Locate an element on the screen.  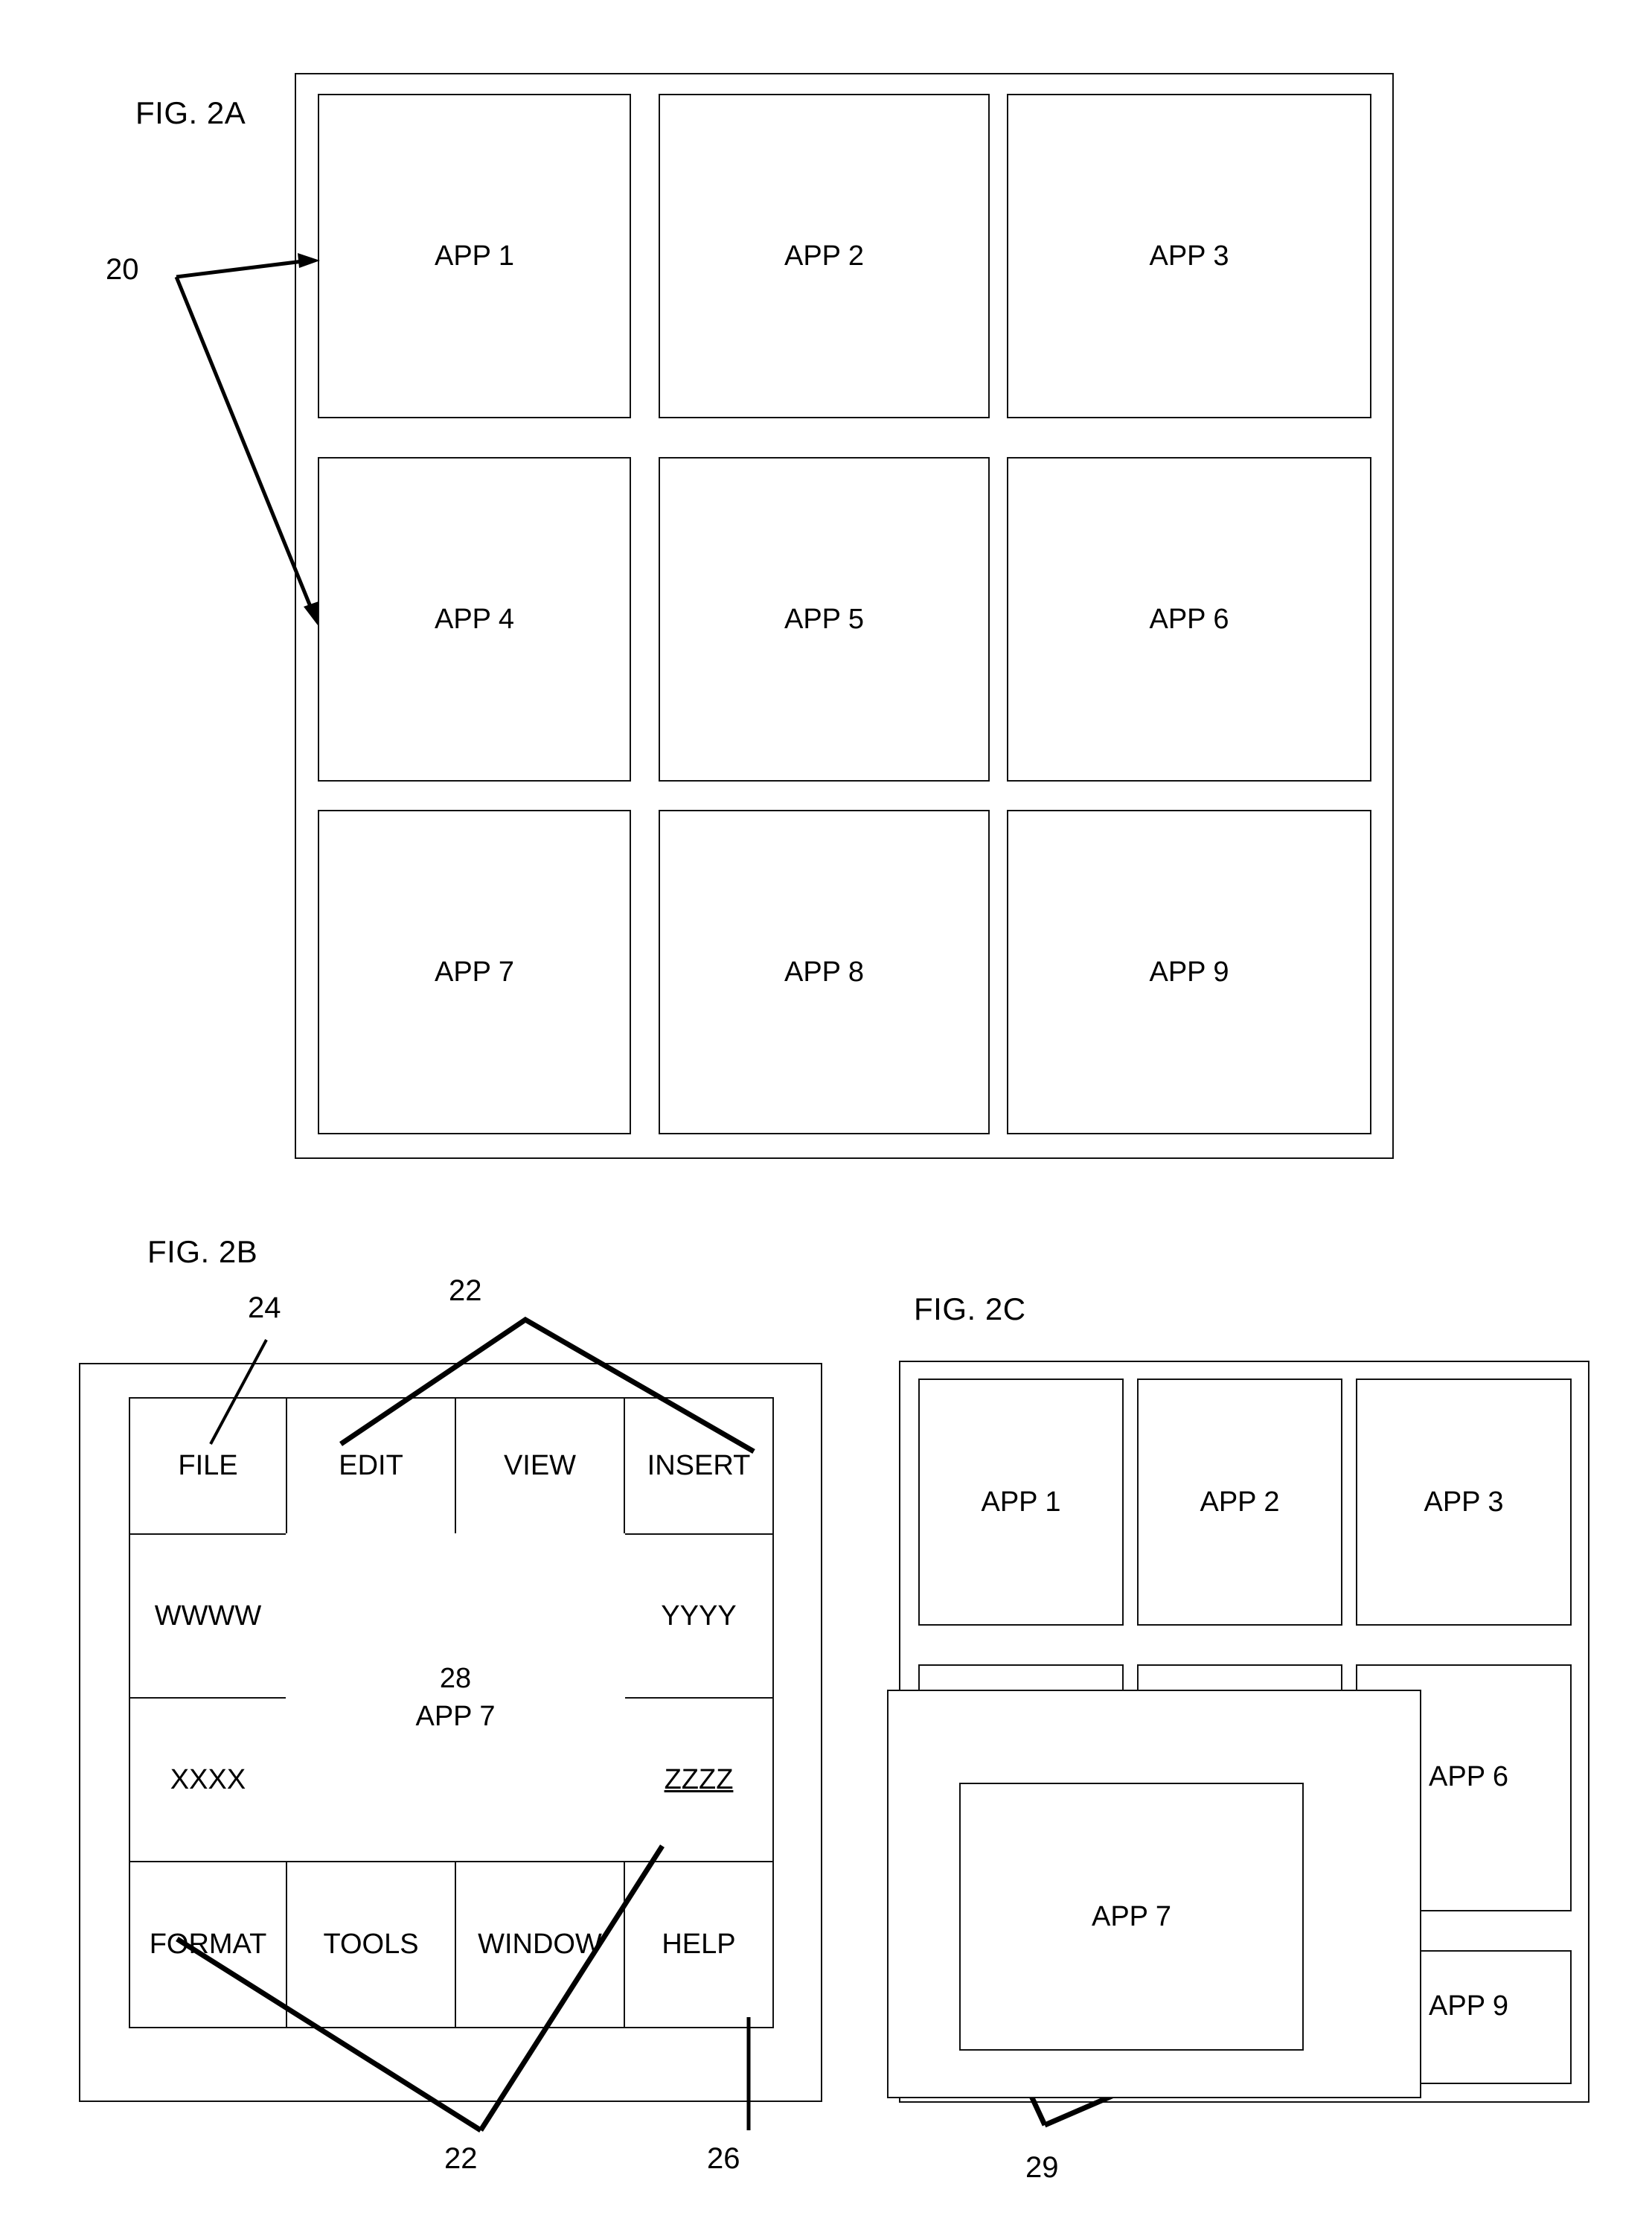
fig2a-app-tile-4: APP 4 is located at coordinates (474, 619).